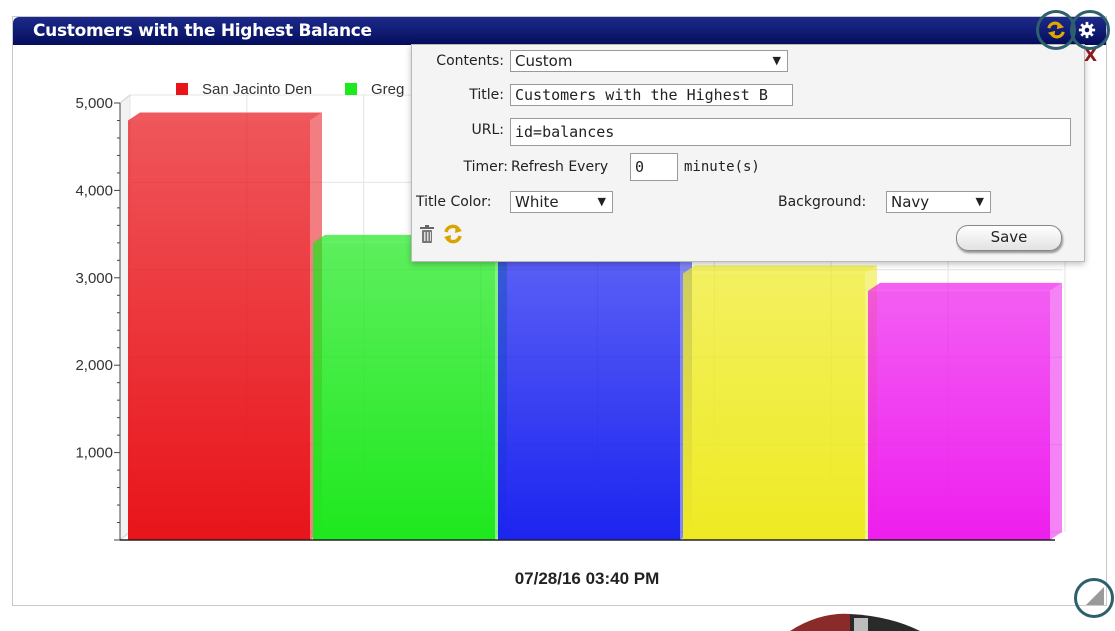 This screenshot has width=1115, height=631. Describe the element at coordinates (257, 89) in the screenshot. I see `legend-label: San Jacinto Den` at that location.